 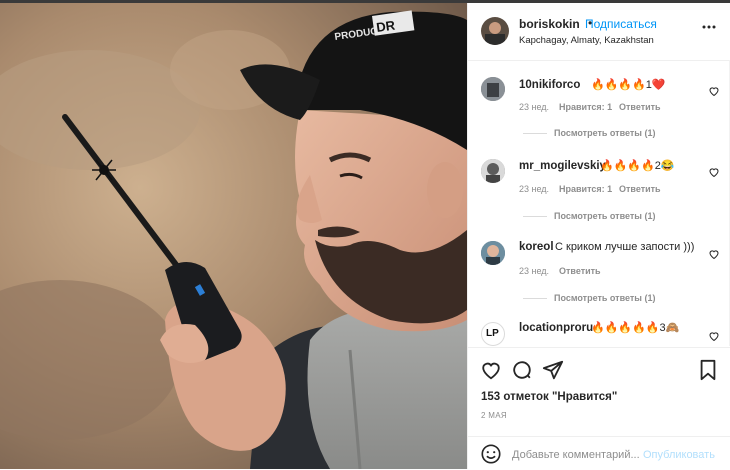 What do you see at coordinates (708, 372) in the screenshot?
I see `bookmark-icon` at bounding box center [708, 372].